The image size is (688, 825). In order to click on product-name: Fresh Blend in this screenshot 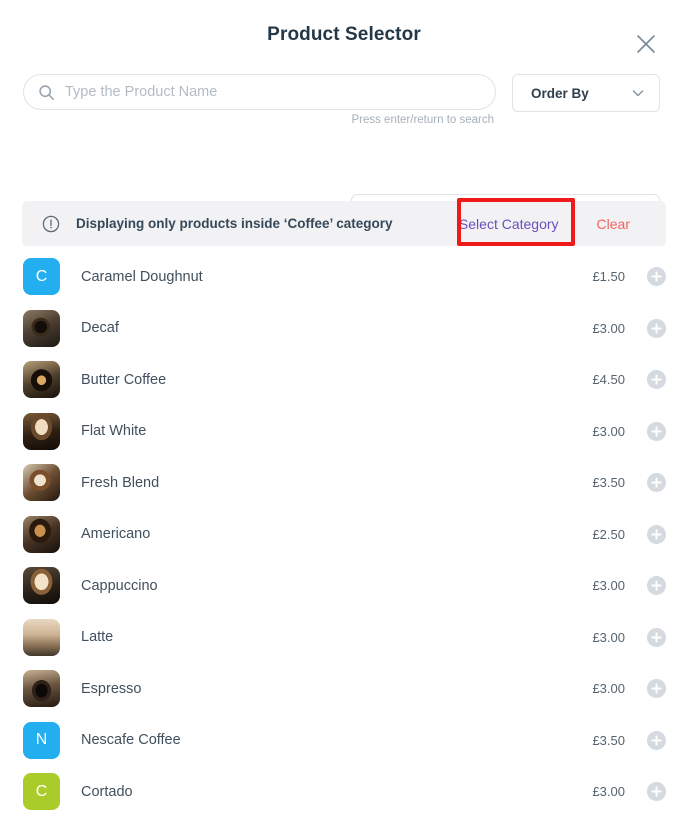, I will do `click(120, 482)`.